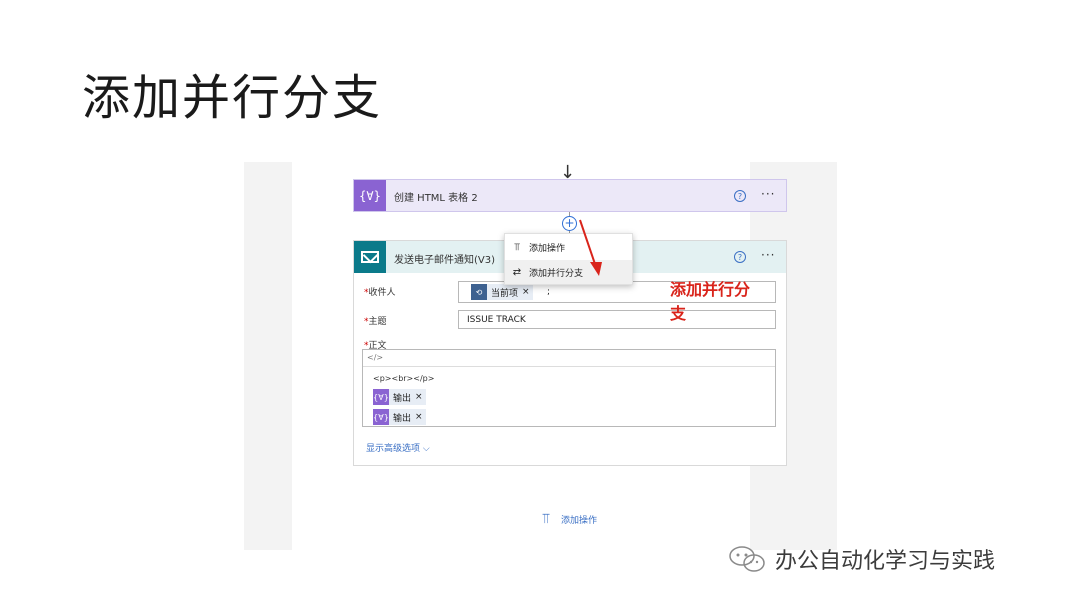 The width and height of the screenshot is (1080, 608). What do you see at coordinates (232, 98) in the screenshot?
I see `slide-title: 添加并行分支` at bounding box center [232, 98].